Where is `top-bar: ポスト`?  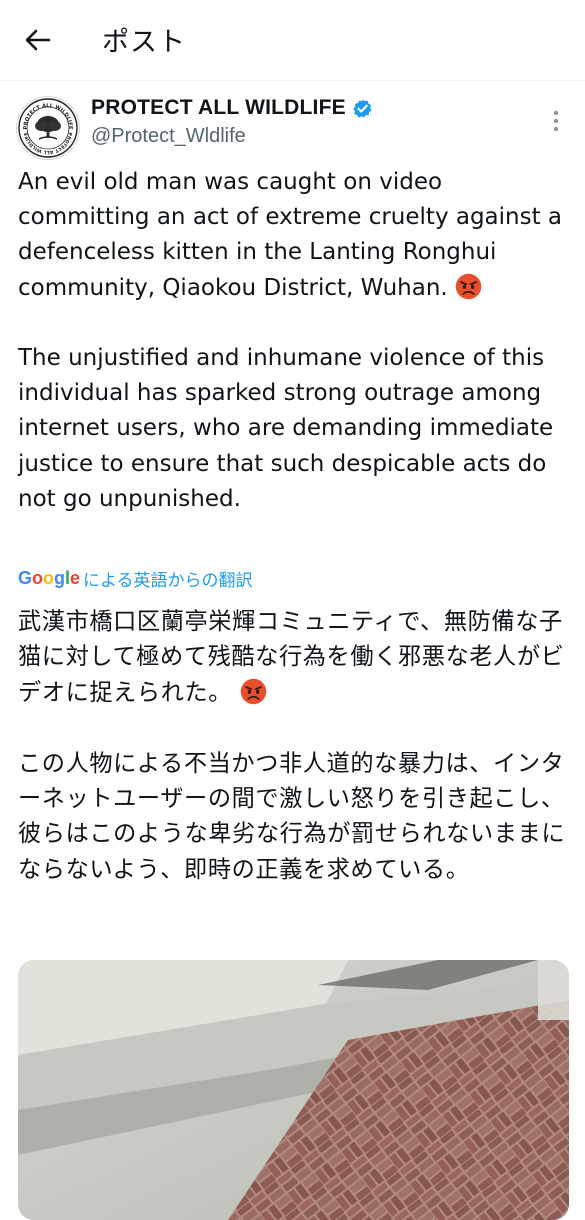 top-bar: ポスト is located at coordinates (292, 40).